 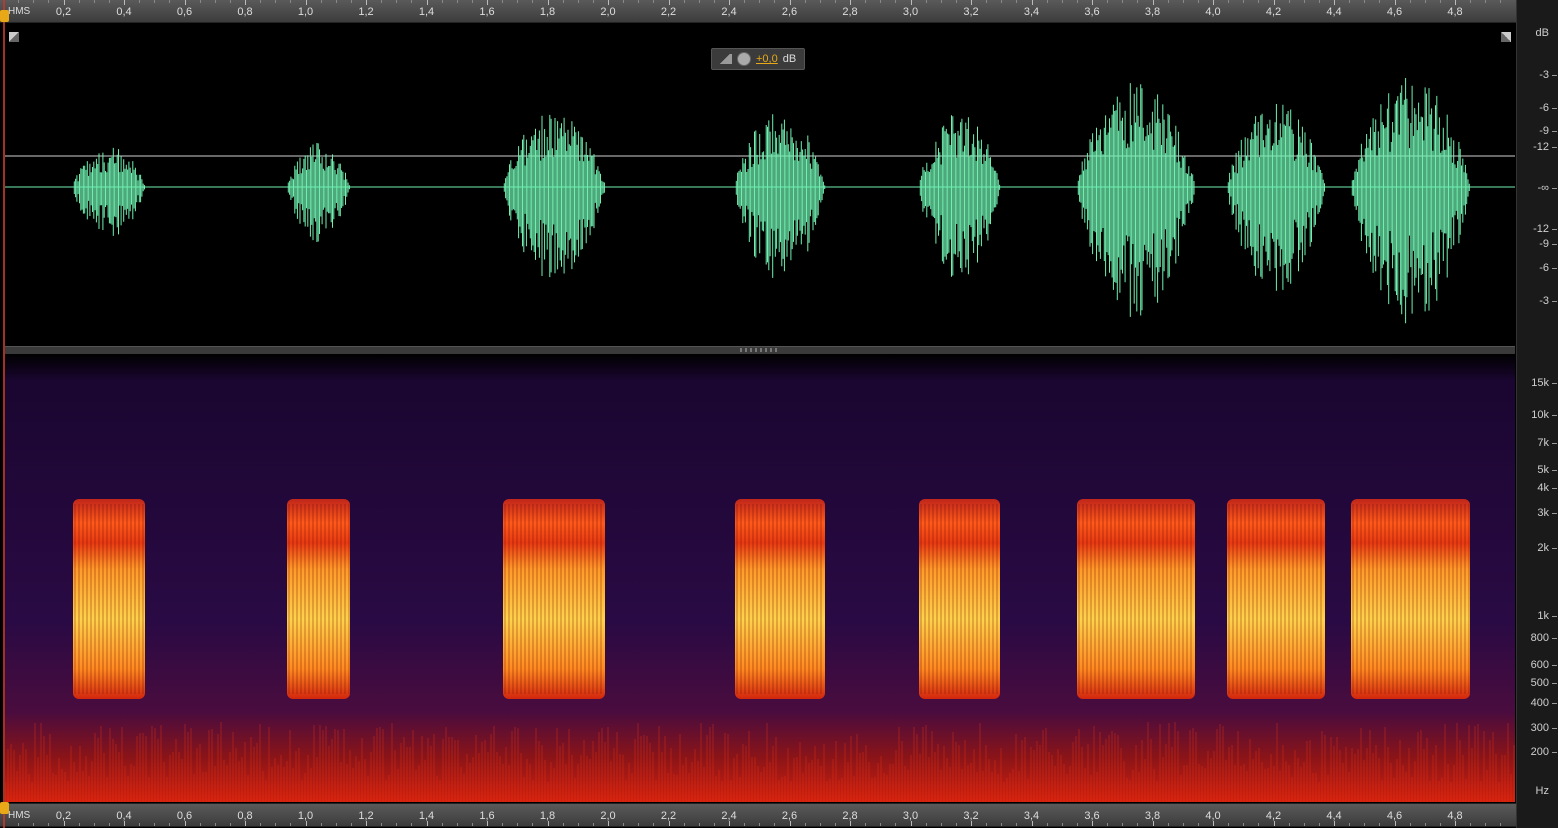 I want to click on time-tick-label: 2,8, so click(x=850, y=12).